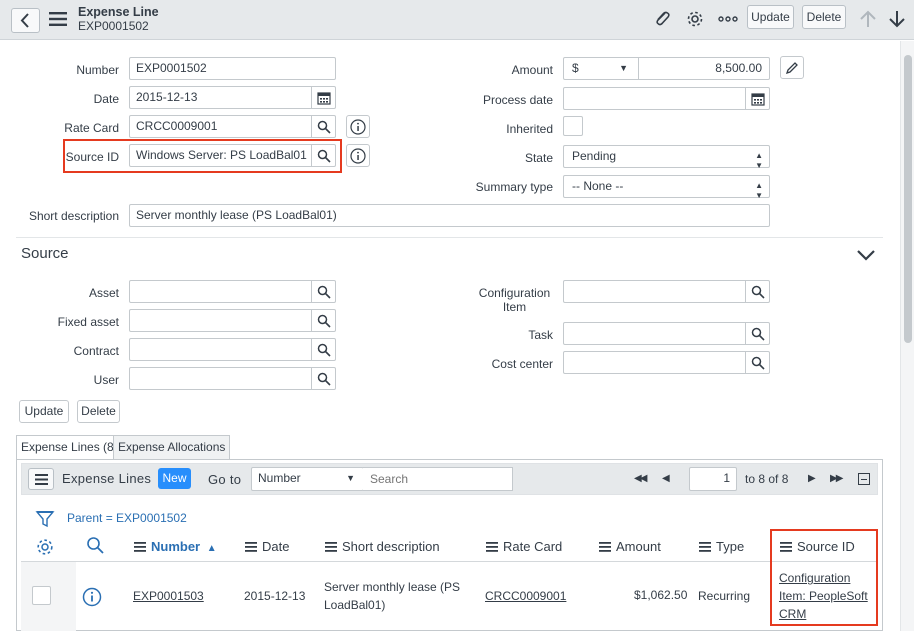  What do you see at coordinates (666, 157) in the screenshot?
I see `state-select: Pending ▲ ▼` at bounding box center [666, 157].